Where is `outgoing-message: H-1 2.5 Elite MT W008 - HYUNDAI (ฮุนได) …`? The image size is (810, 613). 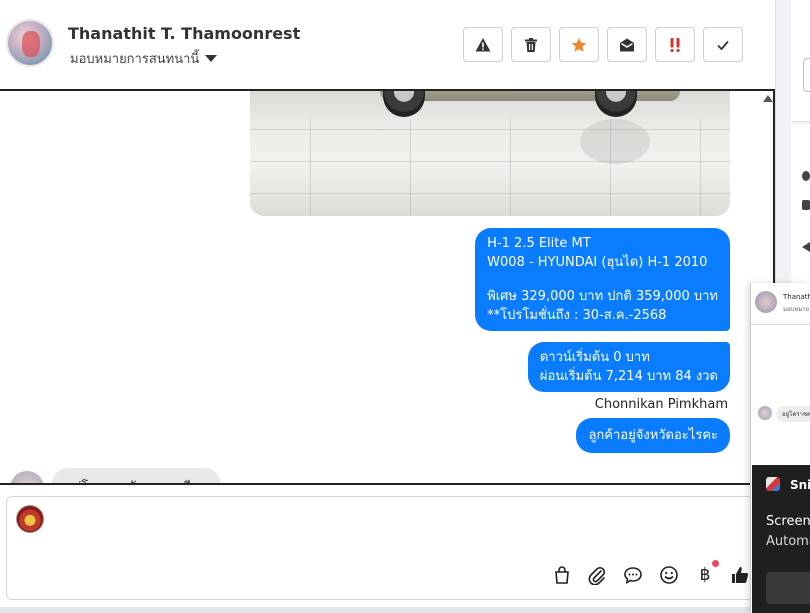 outgoing-message: H-1 2.5 Elite MT W008 - HYUNDAI (ฮุนได) … is located at coordinates (602, 279).